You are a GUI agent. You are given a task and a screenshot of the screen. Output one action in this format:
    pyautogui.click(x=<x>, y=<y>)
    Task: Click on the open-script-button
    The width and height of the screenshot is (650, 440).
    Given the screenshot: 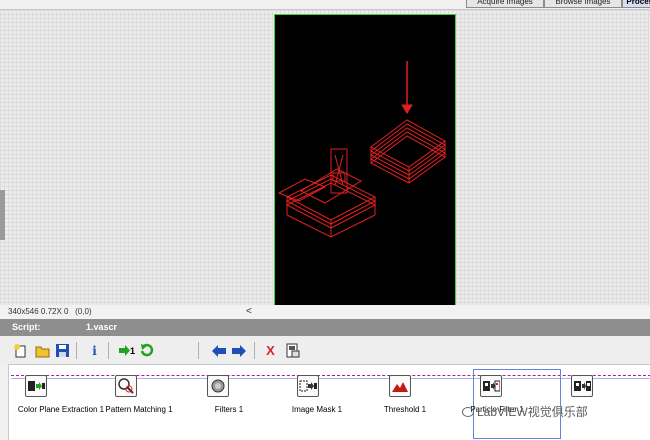 What is the action you would take?
    pyautogui.click(x=42, y=350)
    